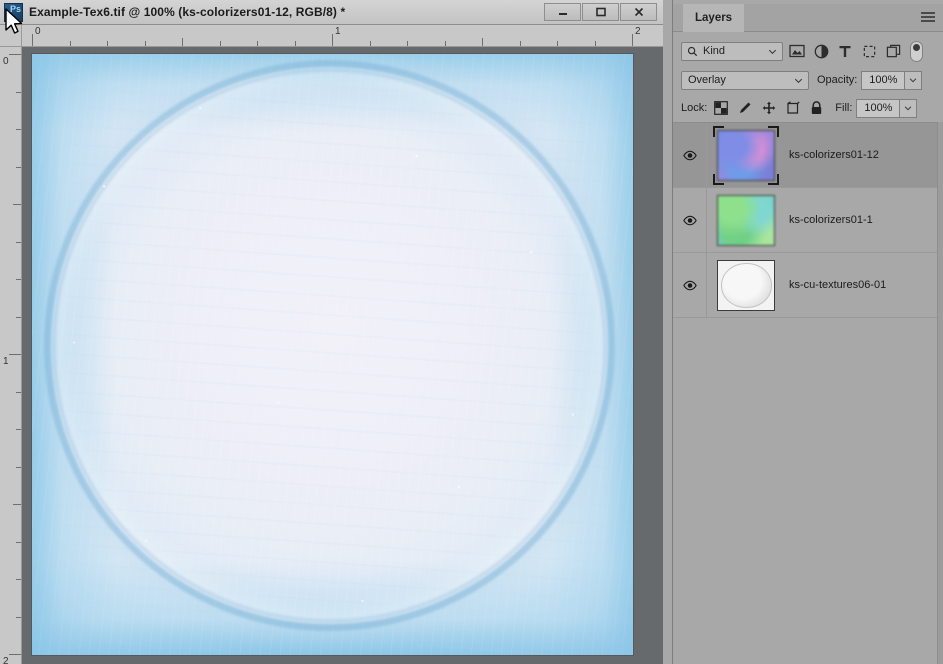 The image size is (943, 664). What do you see at coordinates (821, 51) in the screenshot?
I see `adjustment-layer-filter-icon` at bounding box center [821, 51].